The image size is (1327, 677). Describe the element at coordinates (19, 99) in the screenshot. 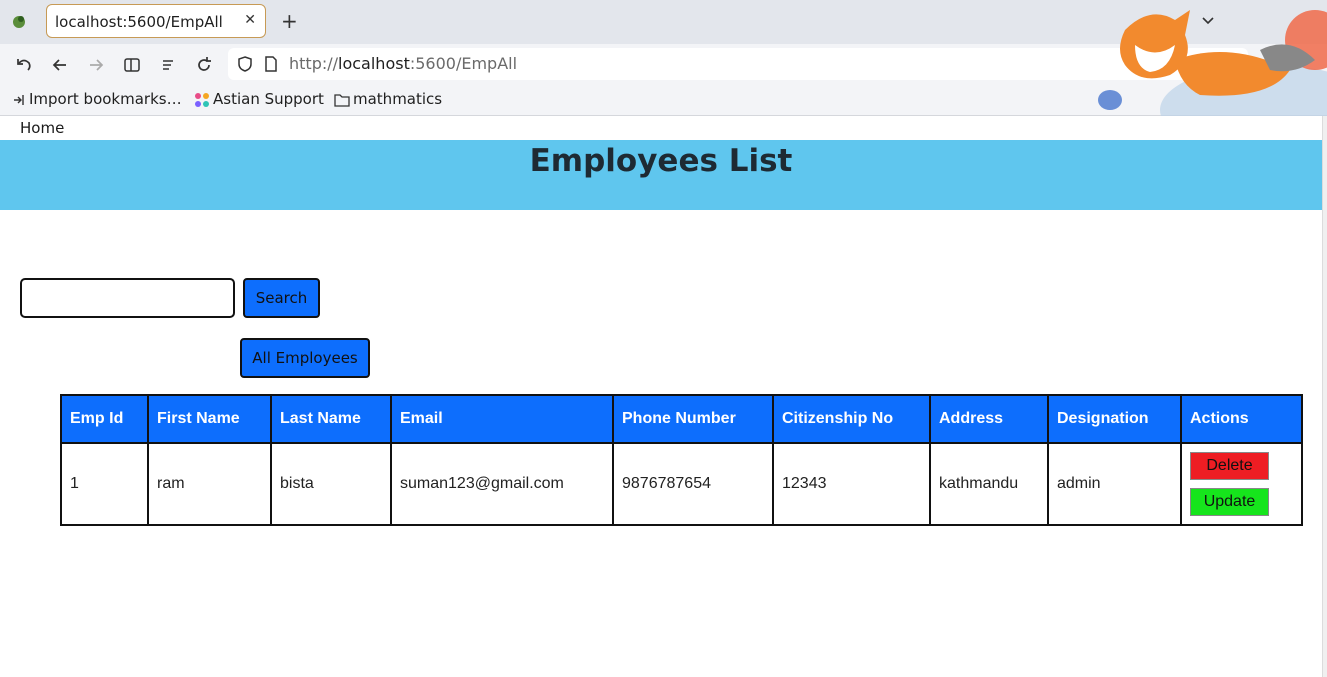

I see `import-icon` at that location.